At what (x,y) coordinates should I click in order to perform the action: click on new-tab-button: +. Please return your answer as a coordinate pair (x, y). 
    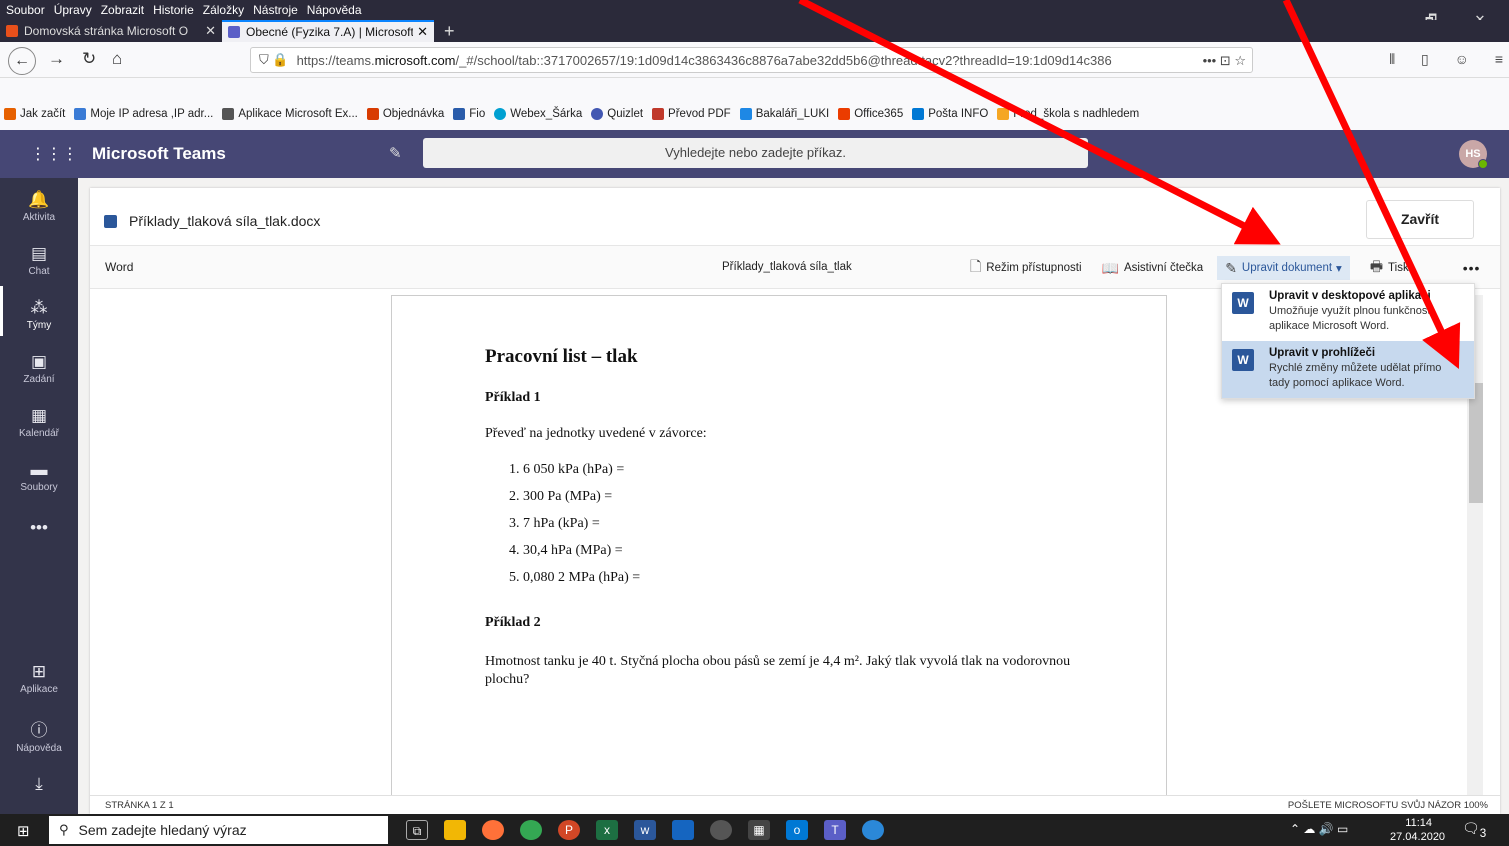
    Looking at the image, I should click on (449, 31).